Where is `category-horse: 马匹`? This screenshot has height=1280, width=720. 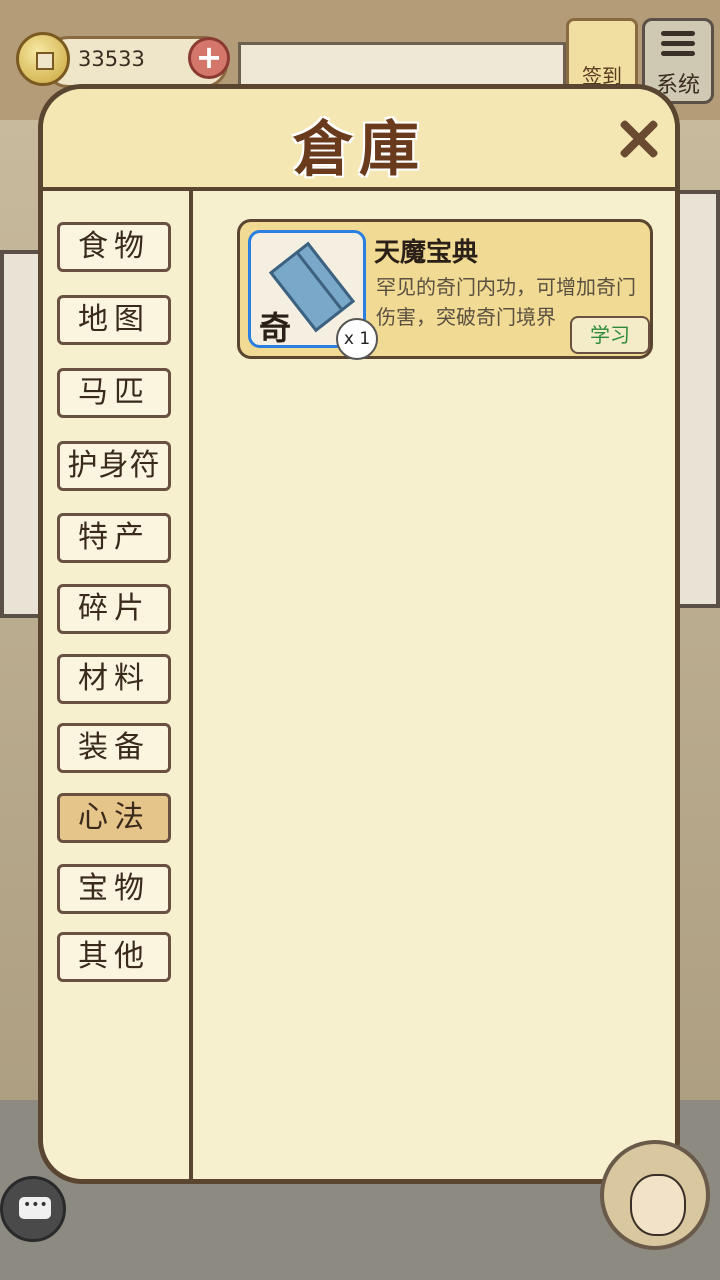 category-horse: 马匹 is located at coordinates (114, 393).